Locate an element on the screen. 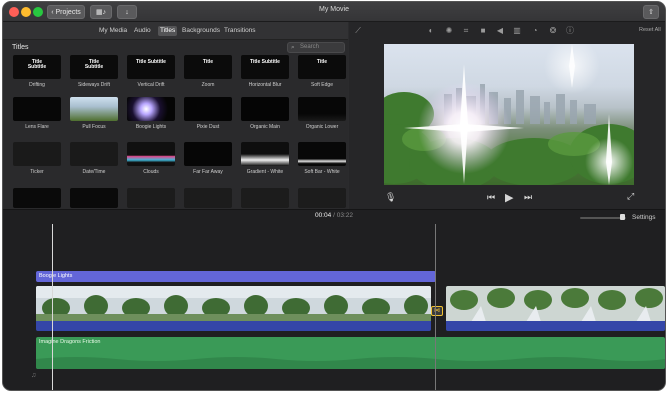 The height and width of the screenshot is (393, 668). skimmer-line is located at coordinates (435, 307).